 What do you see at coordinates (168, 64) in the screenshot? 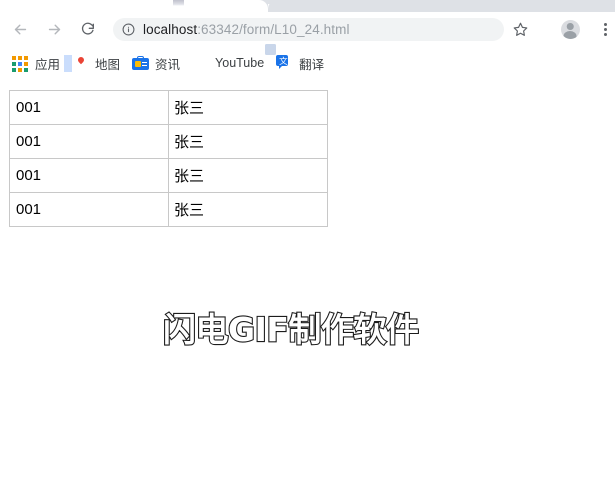
I see `bookmark-label: 资讯` at bounding box center [168, 64].